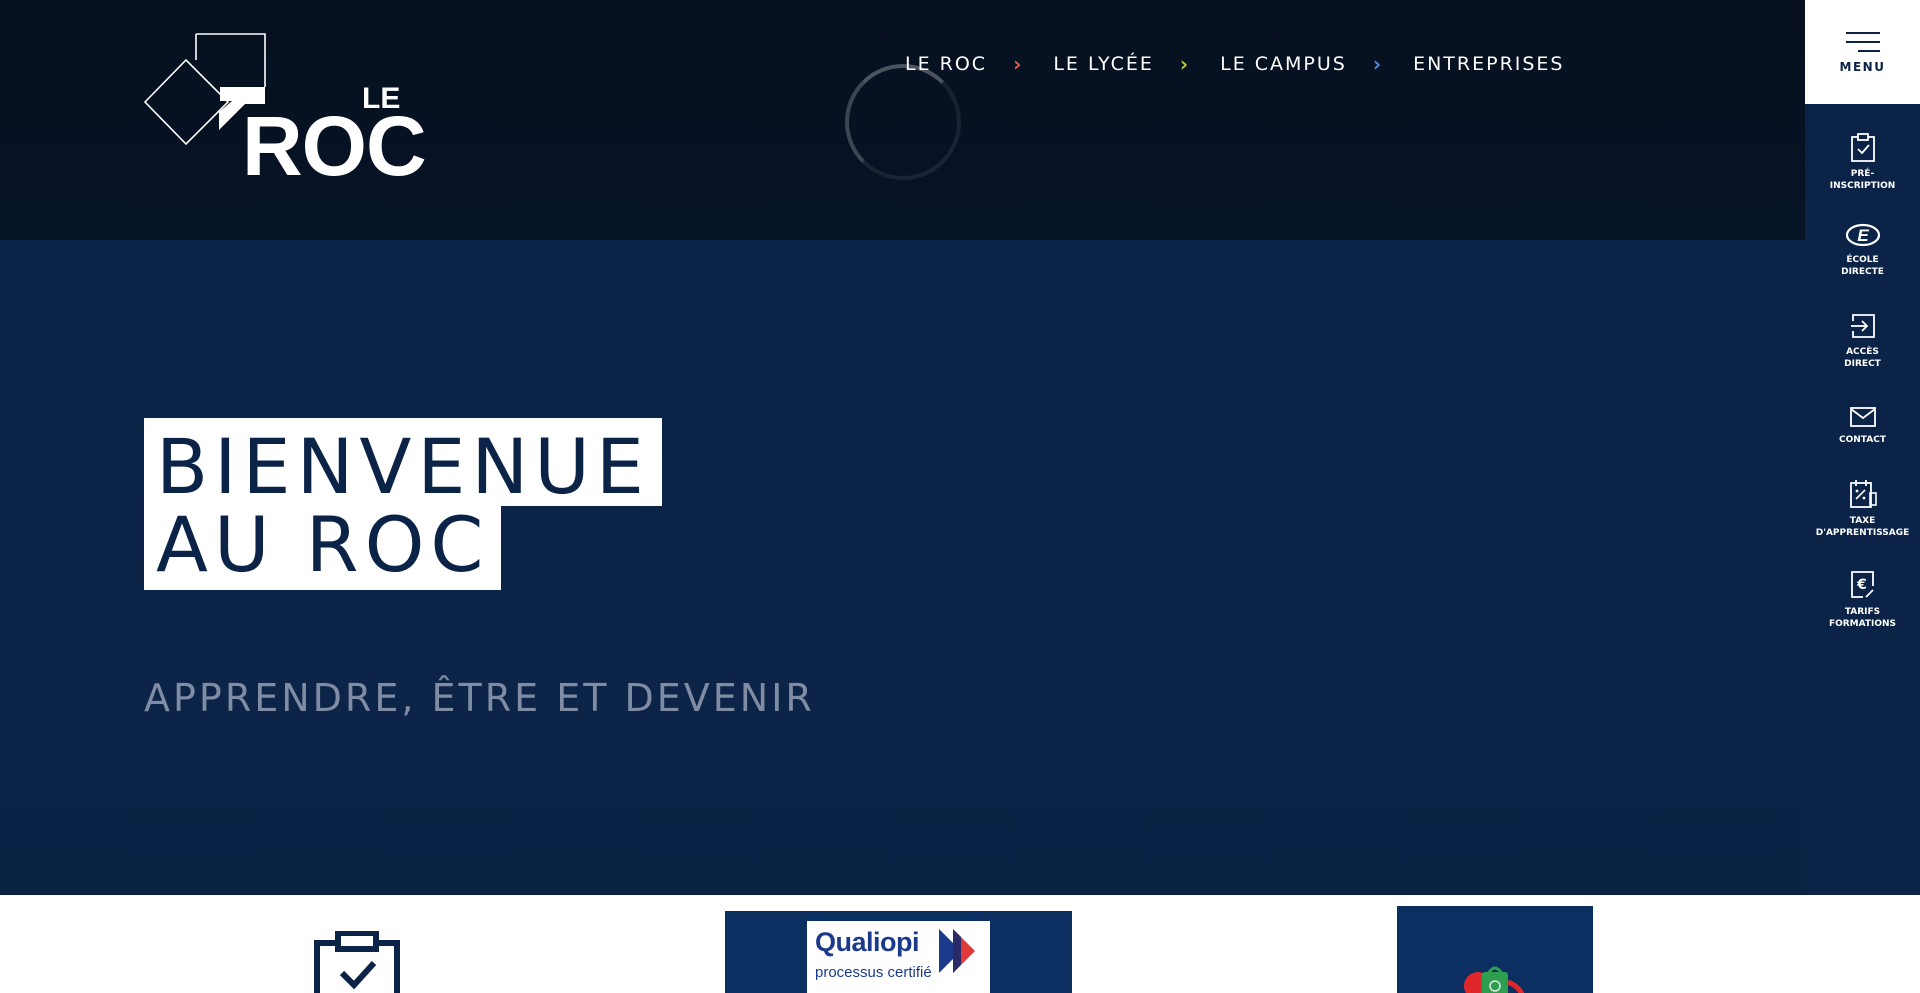 This screenshot has height=993, width=1920. Describe the element at coordinates (1862, 67) in the screenshot. I see `menu-label: MENU` at that location.